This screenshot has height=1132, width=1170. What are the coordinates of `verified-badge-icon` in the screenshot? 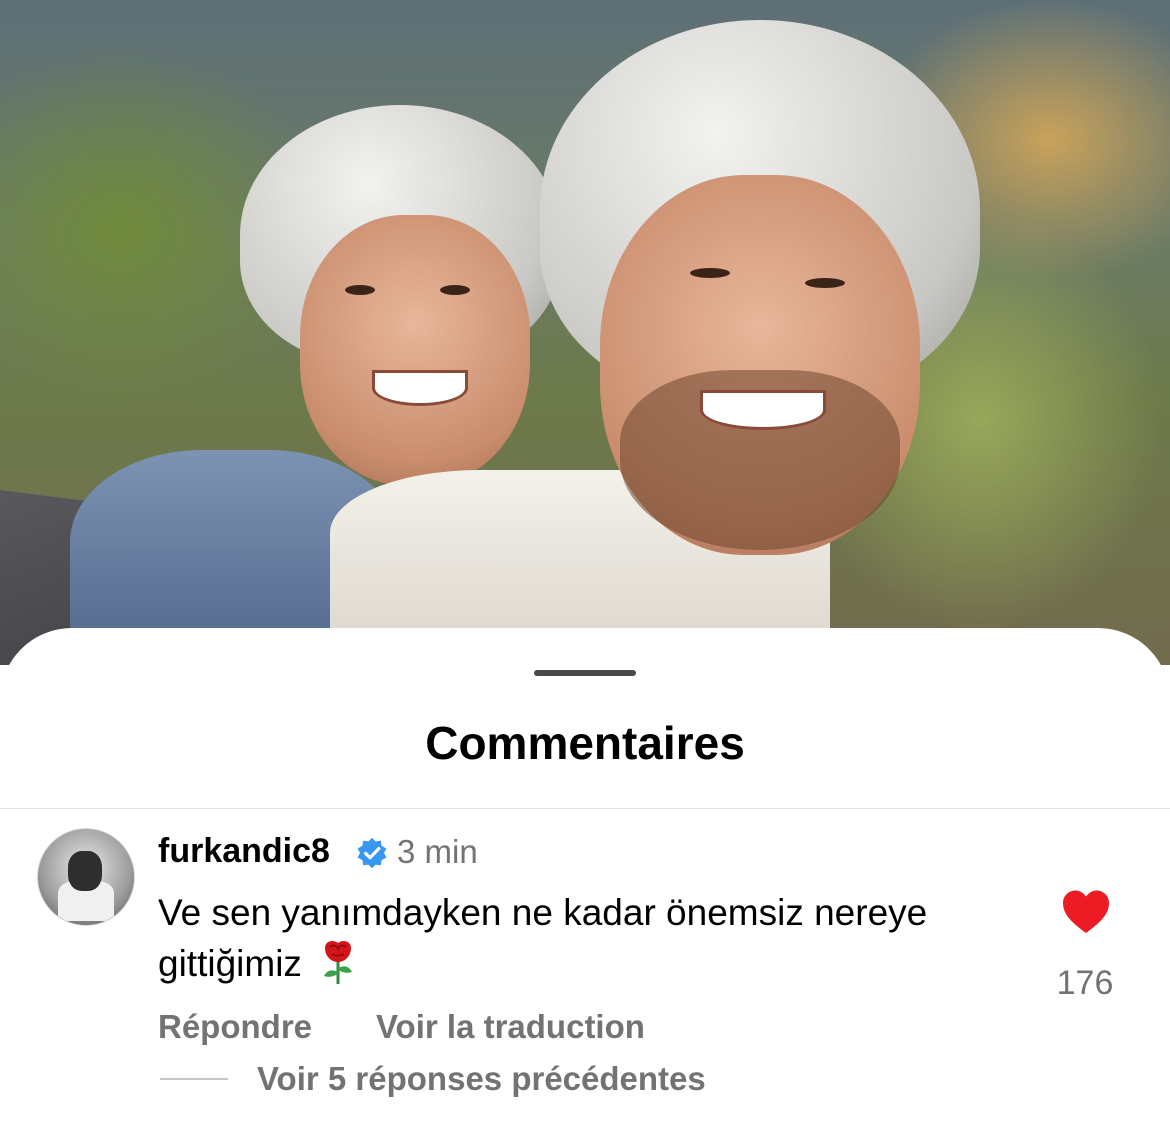 It's located at (372, 853).